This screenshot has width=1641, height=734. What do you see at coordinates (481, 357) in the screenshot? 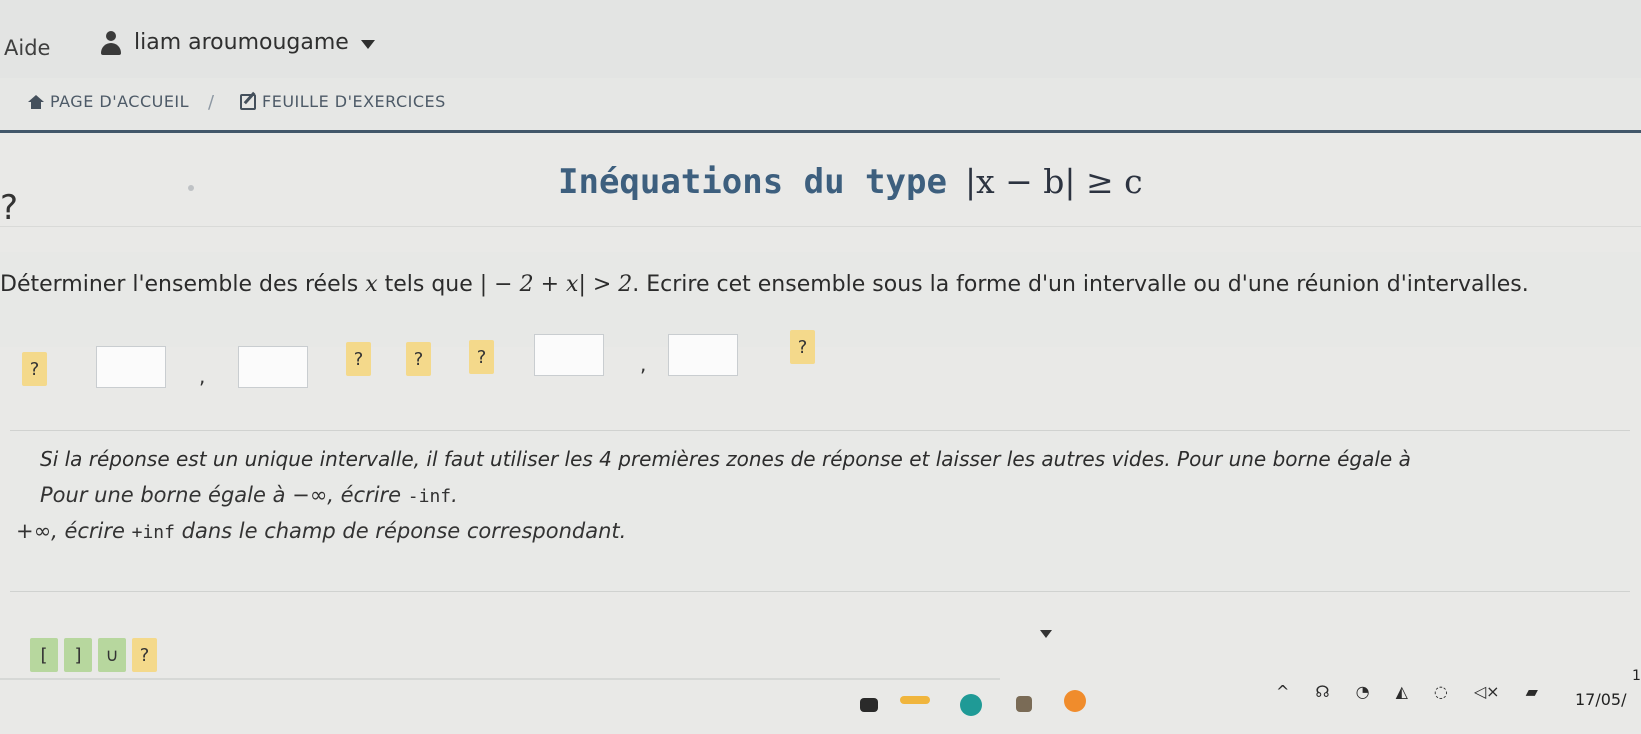
I see `answer-bracket-placeholder-3: ?` at bounding box center [481, 357].